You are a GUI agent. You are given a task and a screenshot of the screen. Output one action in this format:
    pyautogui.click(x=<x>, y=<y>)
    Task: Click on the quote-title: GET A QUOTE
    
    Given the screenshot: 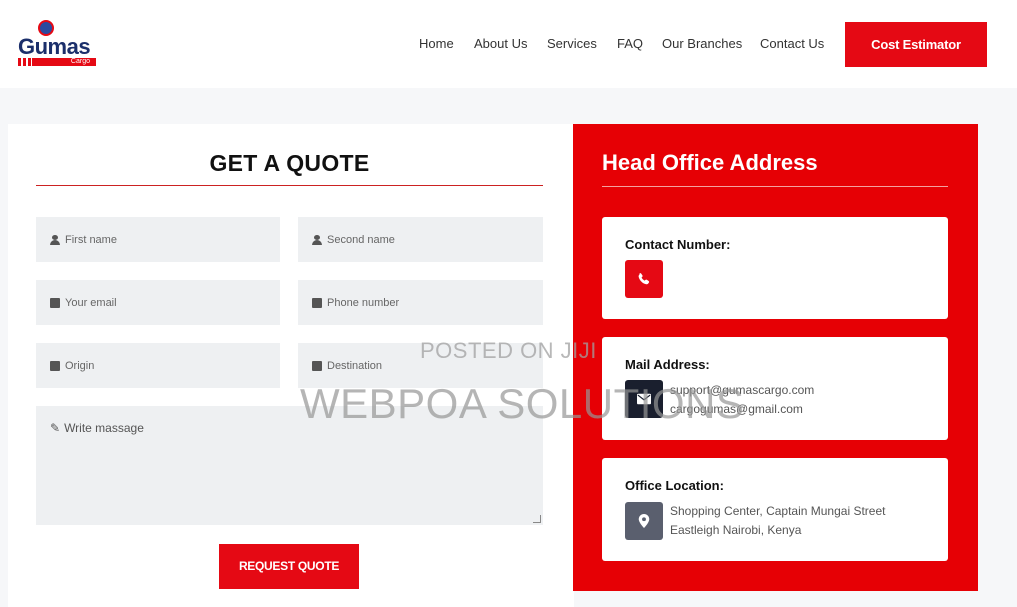 What is the action you would take?
    pyautogui.click(x=289, y=163)
    